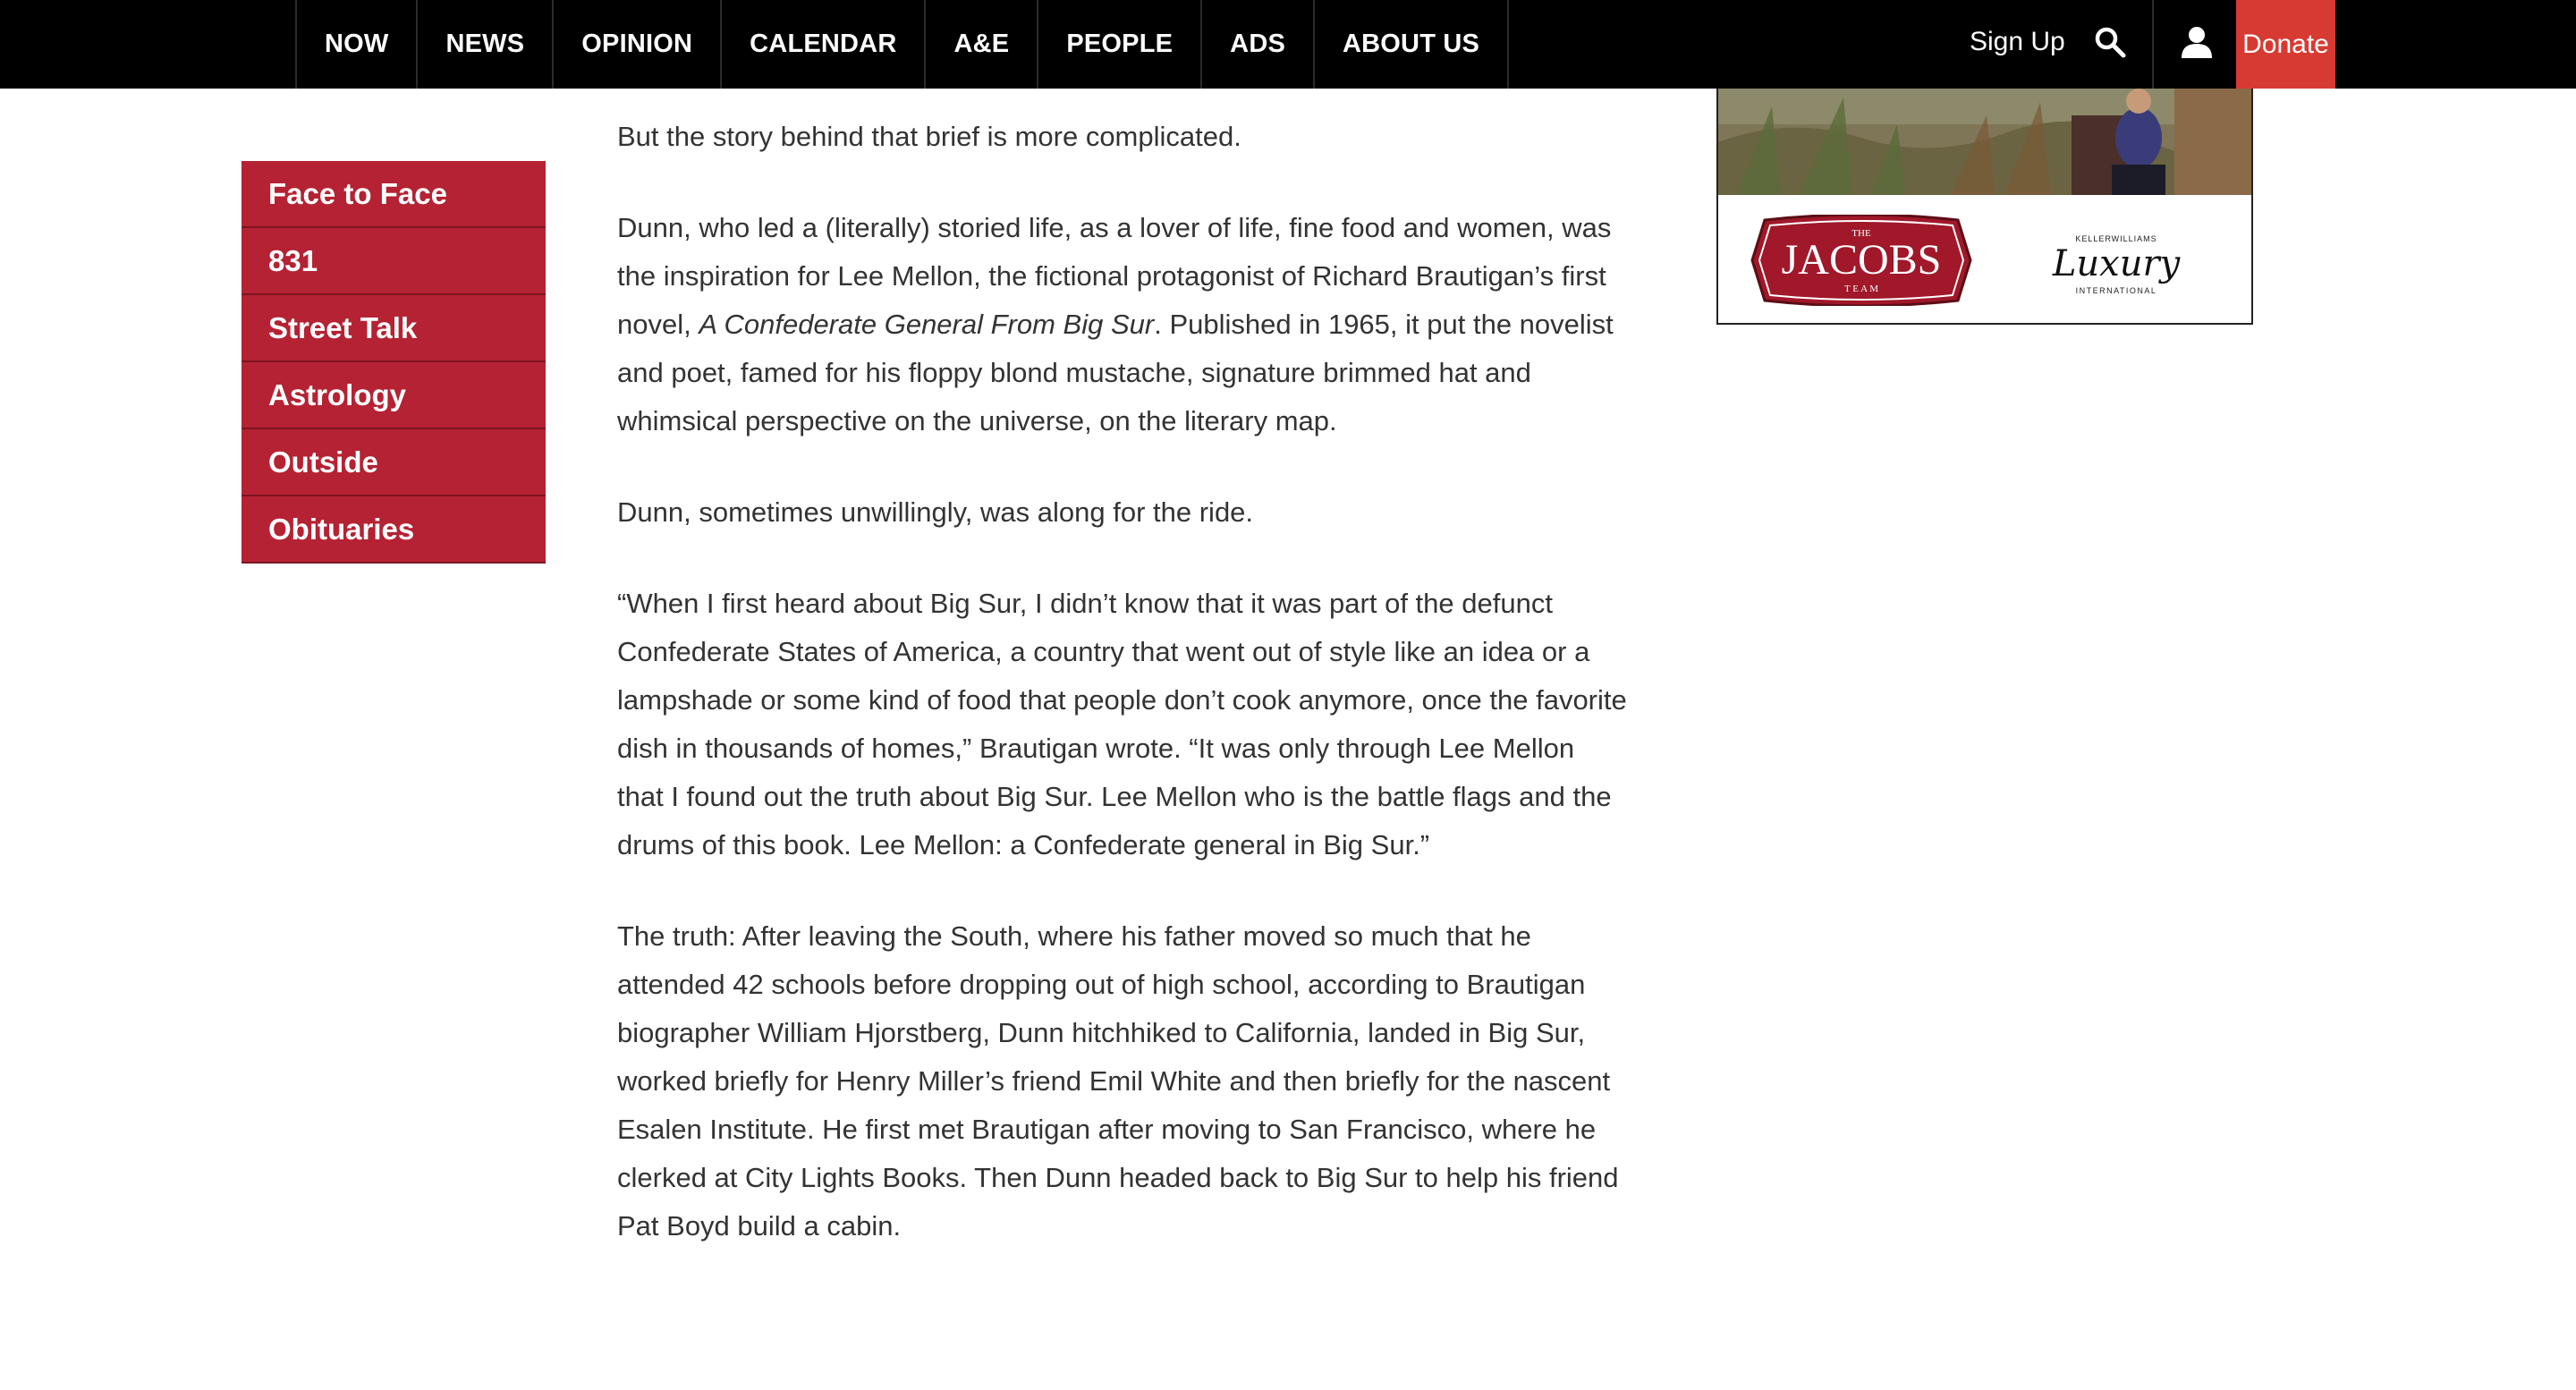  Describe the element at coordinates (2116, 238) in the screenshot. I see `logo-text-kellerwilliams: KELLERWILLIAMS` at that location.